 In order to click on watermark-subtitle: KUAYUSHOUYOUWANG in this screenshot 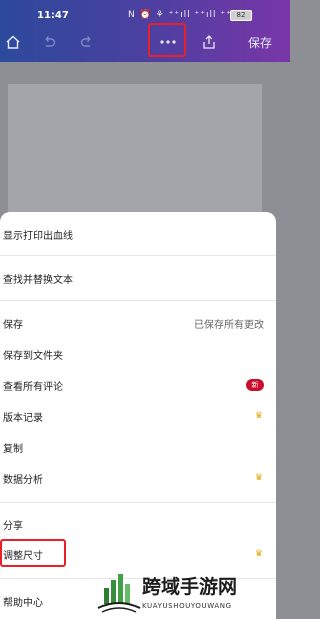, I will do `click(187, 606)`.